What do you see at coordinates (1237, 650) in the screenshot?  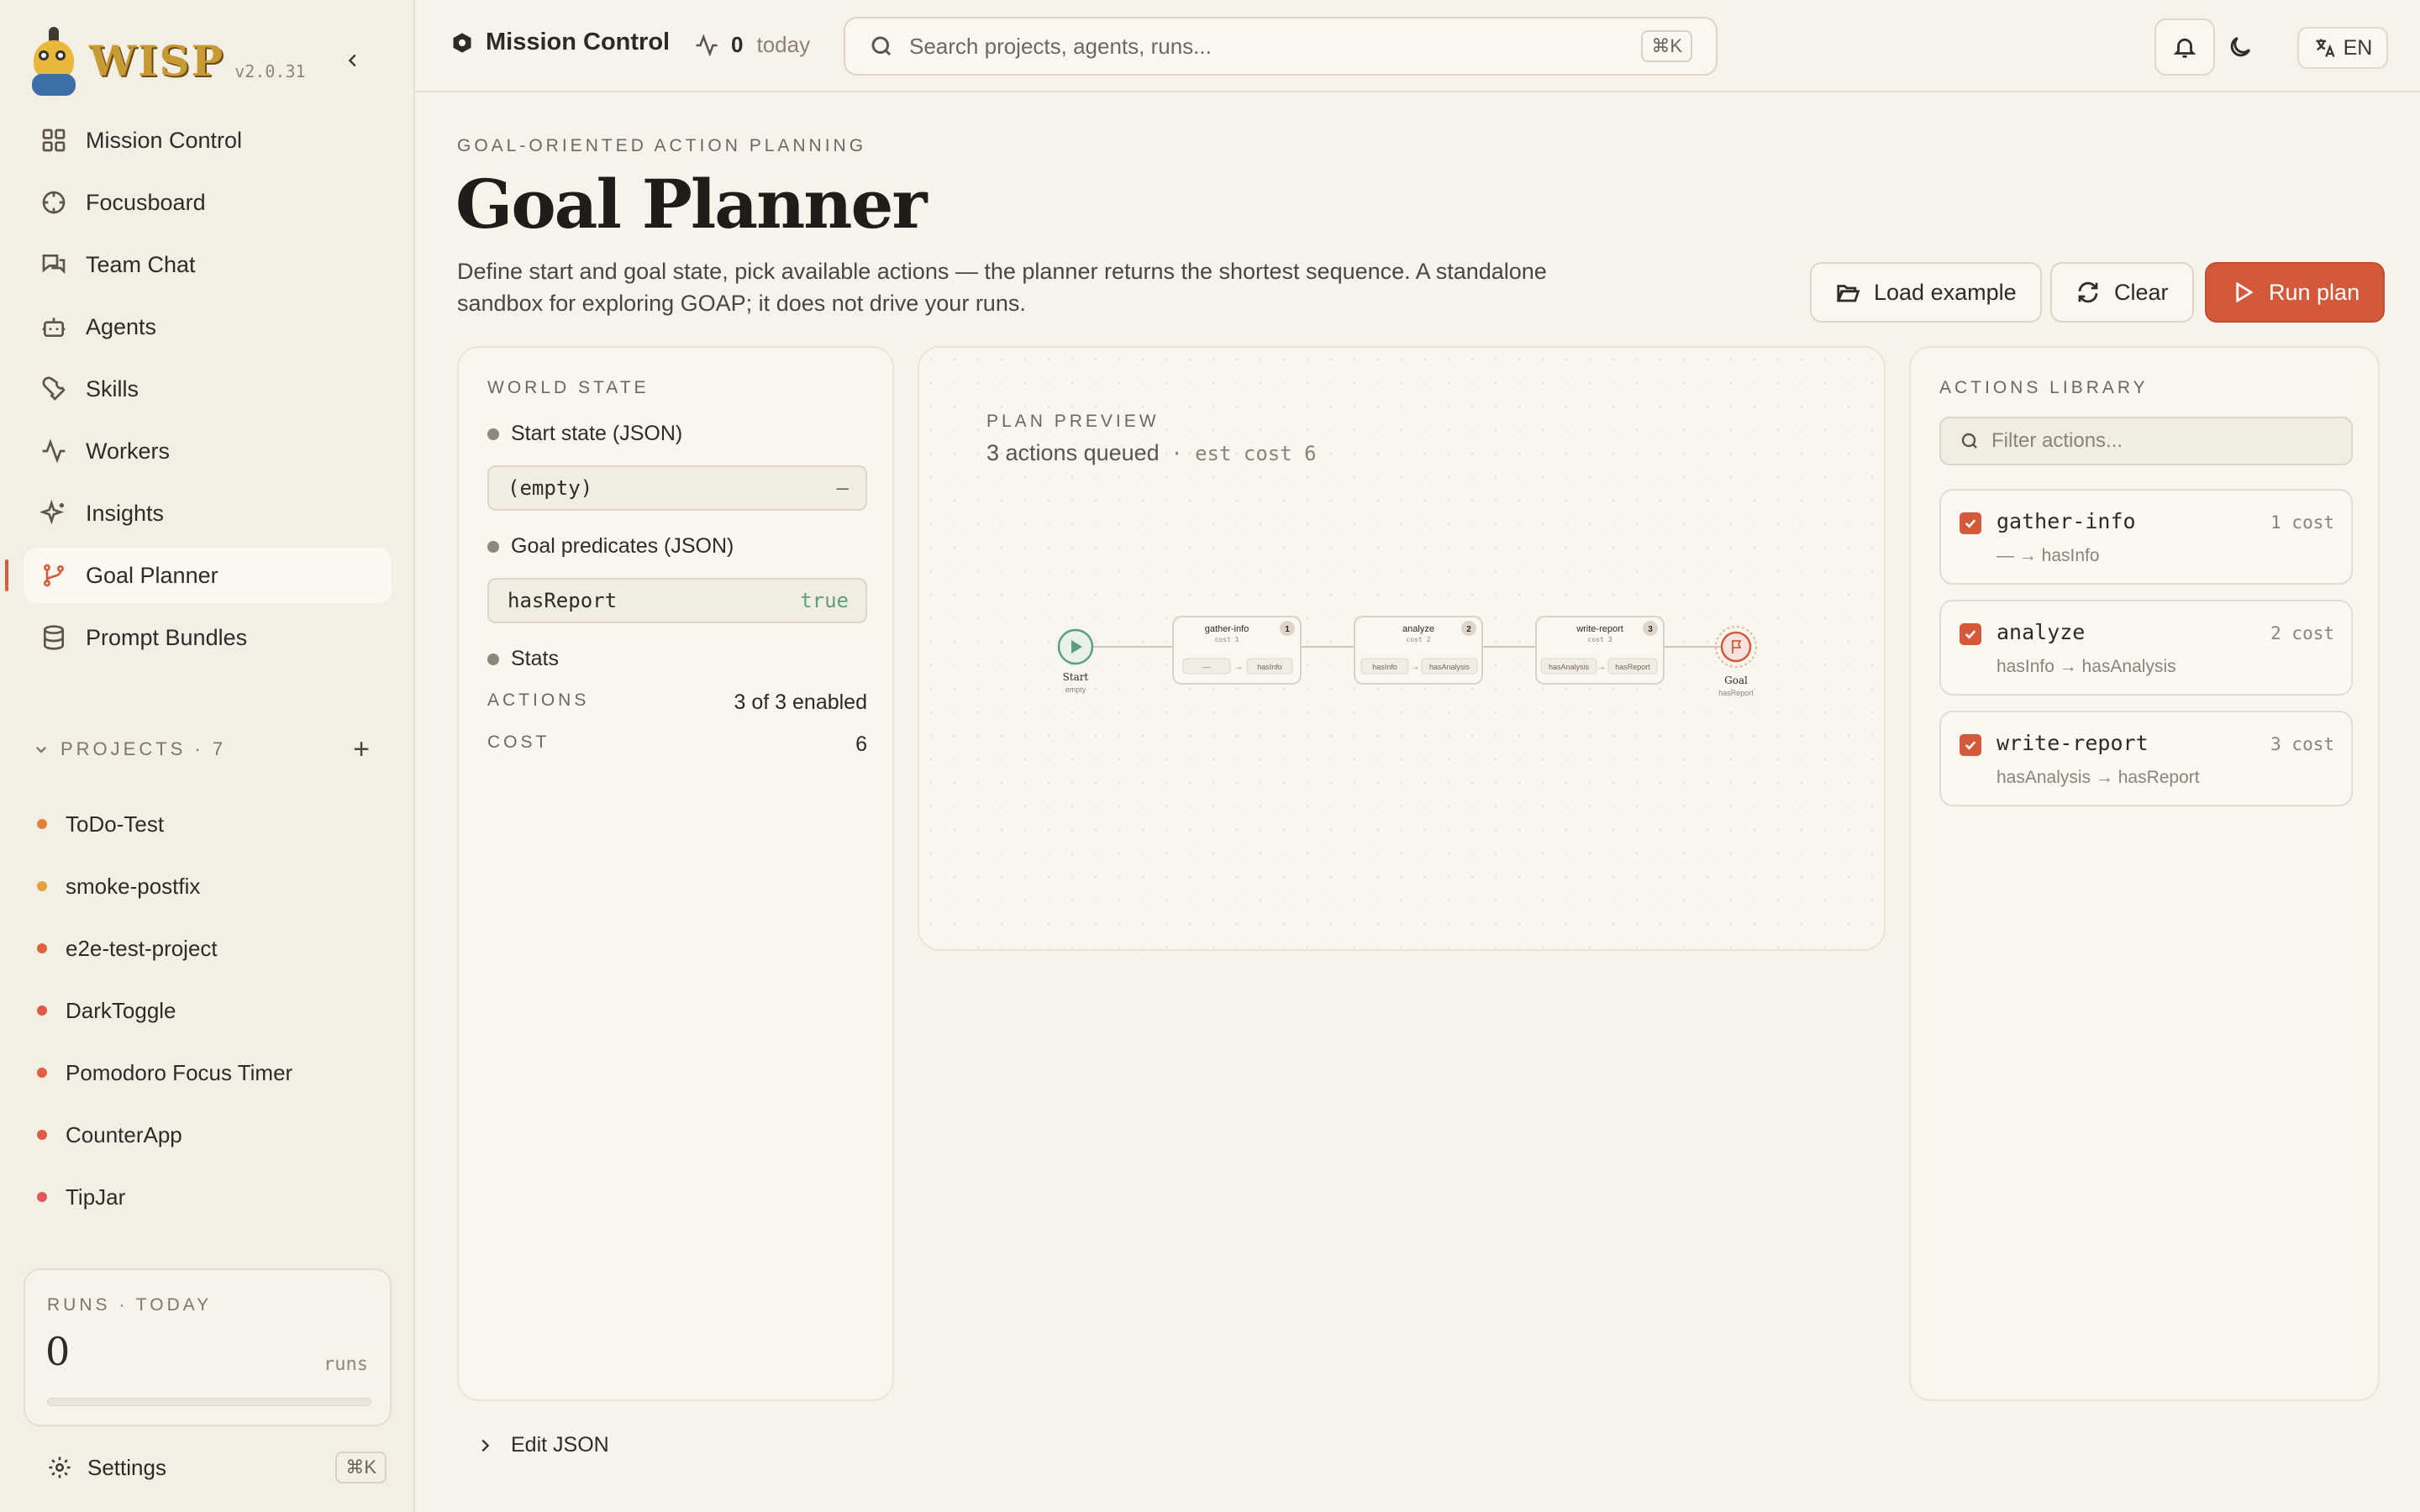 I see `plan-step: gather-info cost 1 1 — → hasInfo` at bounding box center [1237, 650].